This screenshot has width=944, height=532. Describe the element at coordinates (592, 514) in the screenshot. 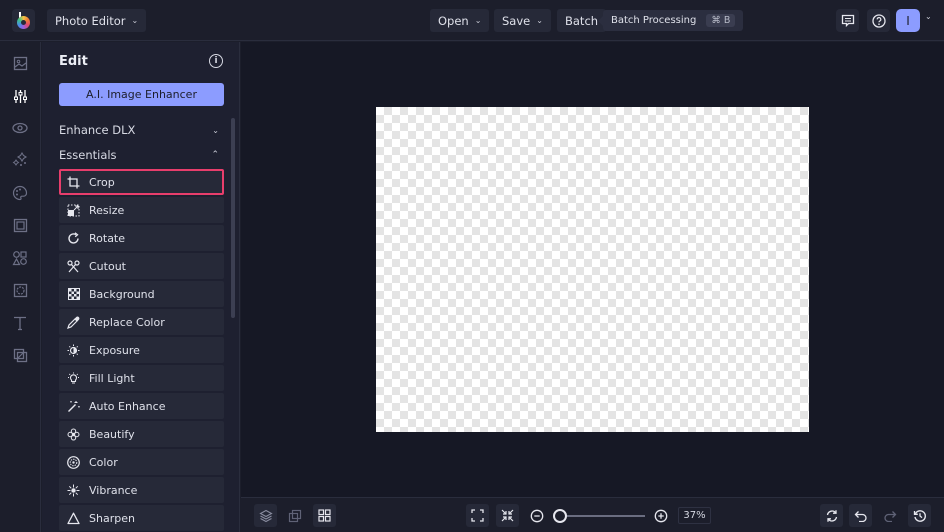

I see `bottom-toolbar: 37%` at that location.